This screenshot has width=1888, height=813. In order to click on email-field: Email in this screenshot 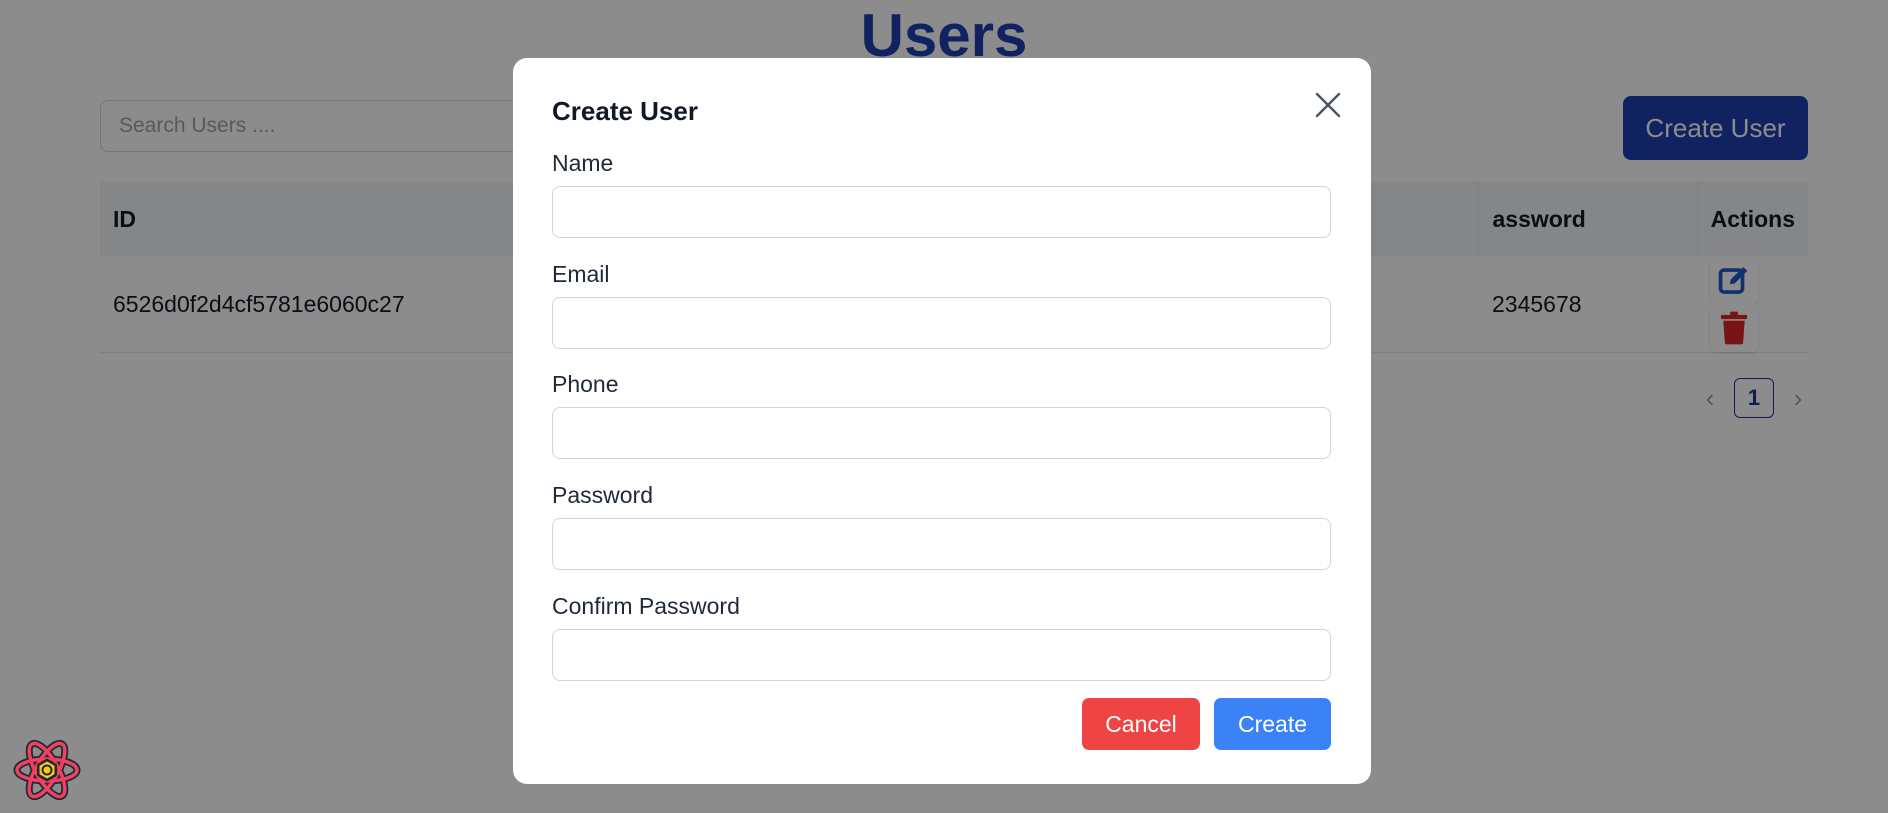, I will do `click(941, 304)`.